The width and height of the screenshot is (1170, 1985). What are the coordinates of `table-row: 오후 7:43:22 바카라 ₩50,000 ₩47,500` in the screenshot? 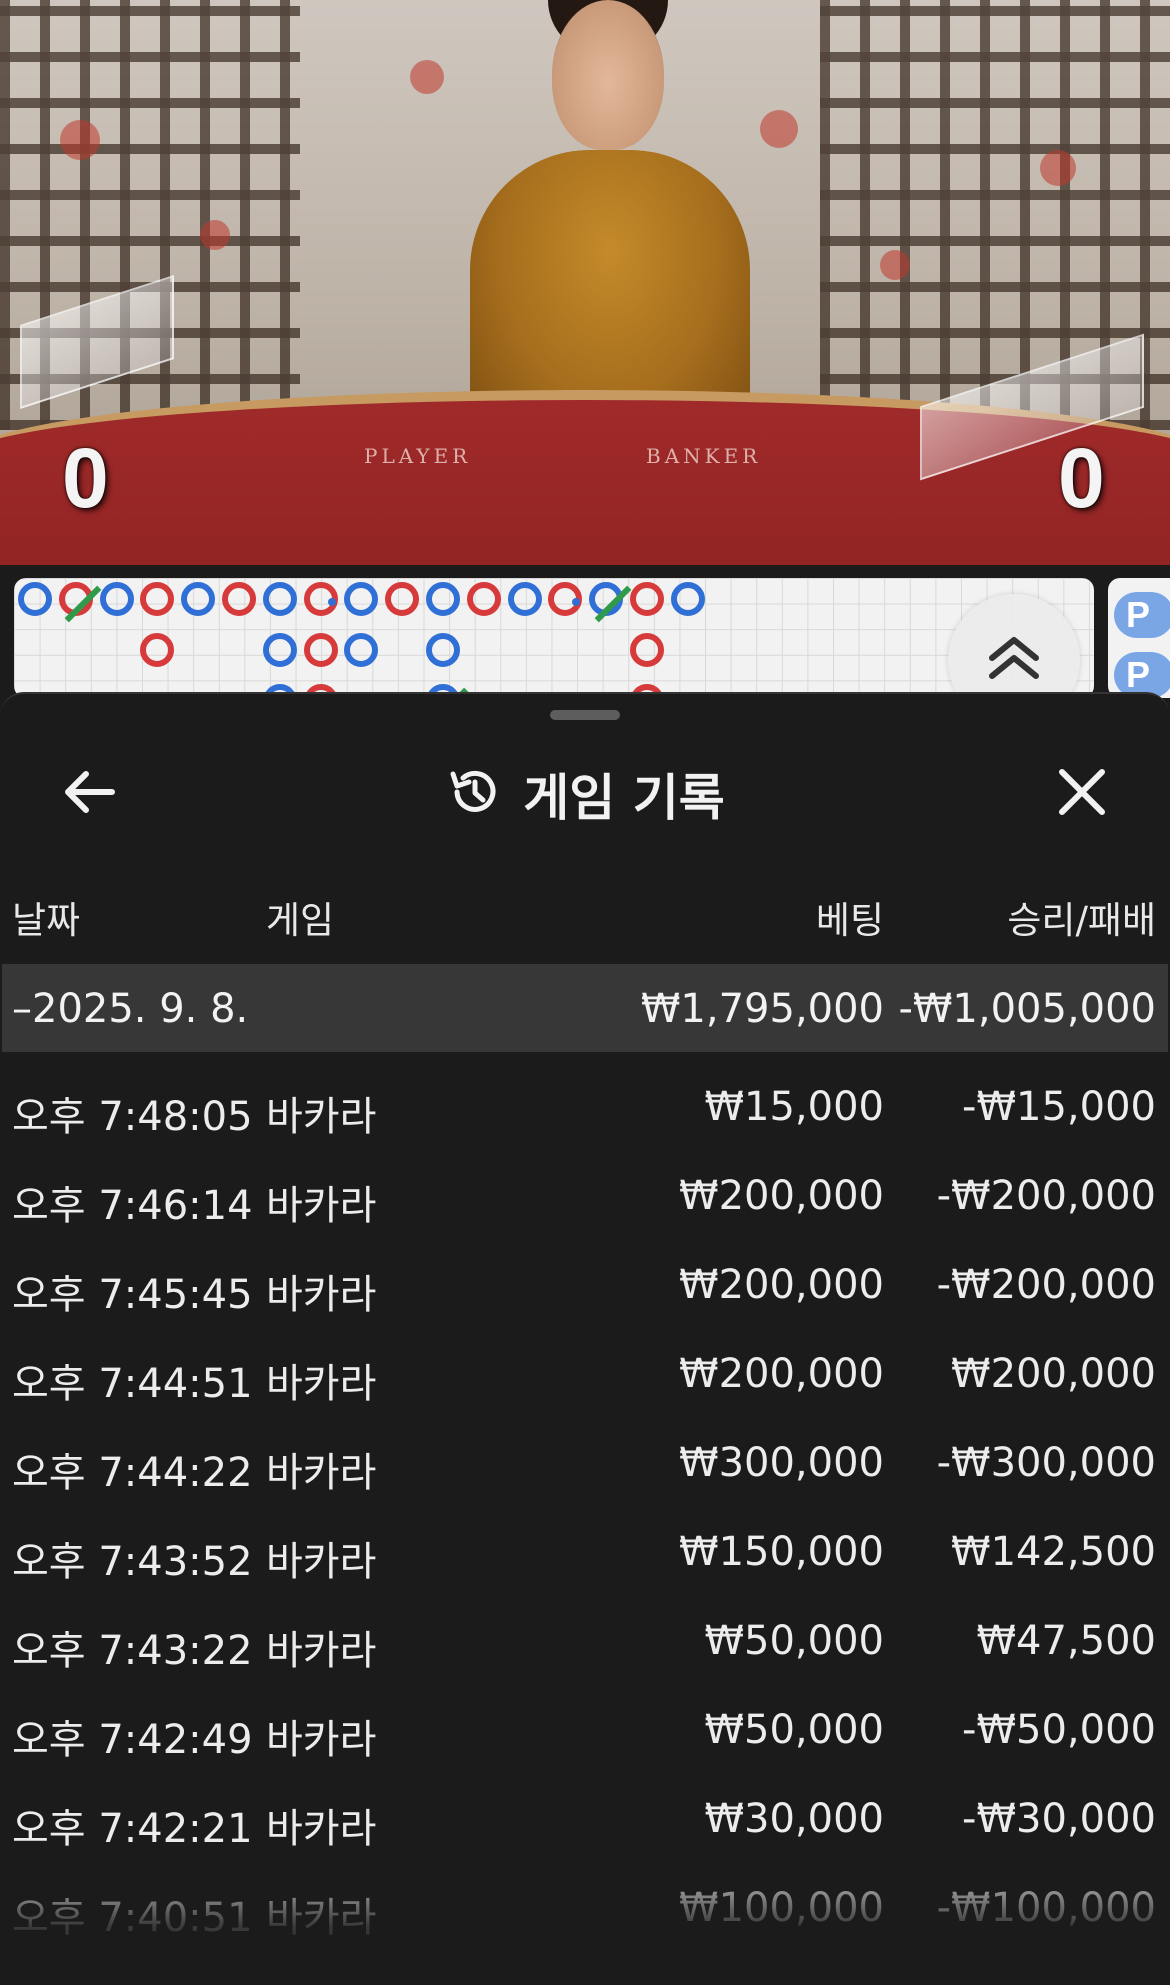 It's located at (585, 1641).